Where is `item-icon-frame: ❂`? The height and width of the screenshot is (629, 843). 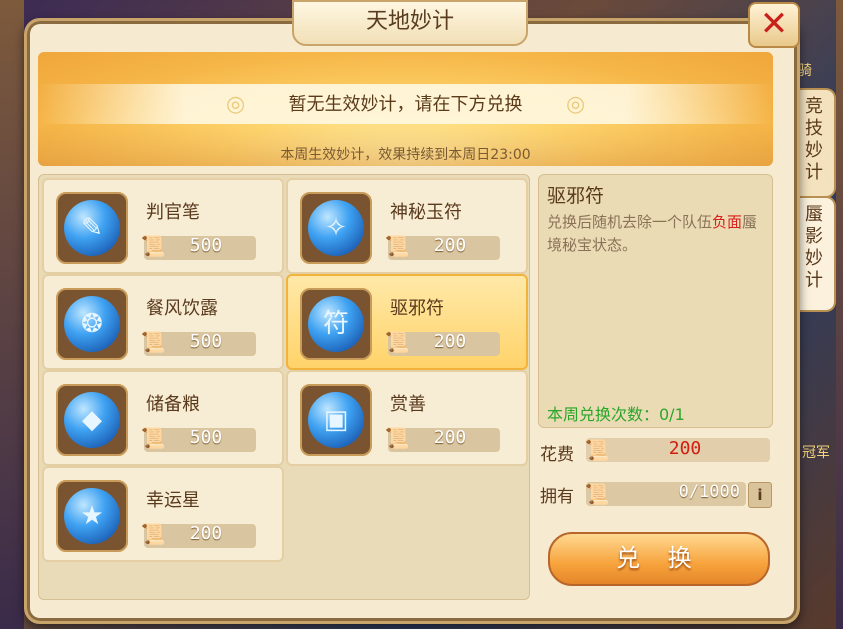
item-icon-frame: ❂ is located at coordinates (92, 324).